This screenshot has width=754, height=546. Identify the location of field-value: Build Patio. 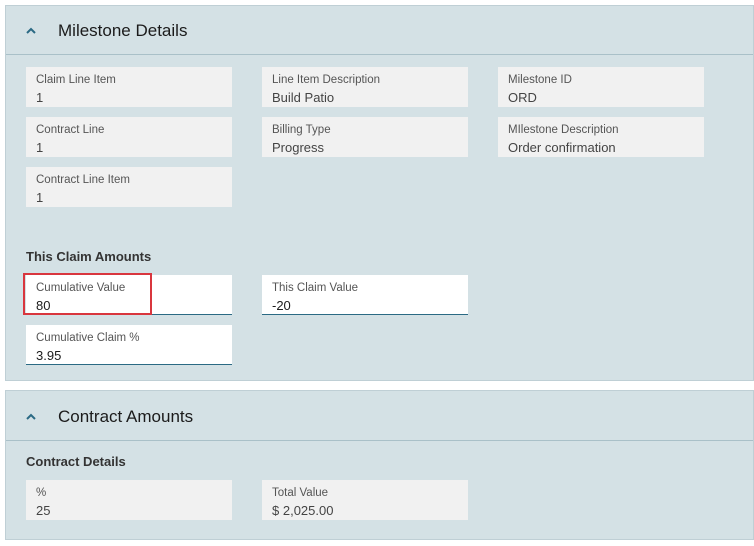
(303, 97).